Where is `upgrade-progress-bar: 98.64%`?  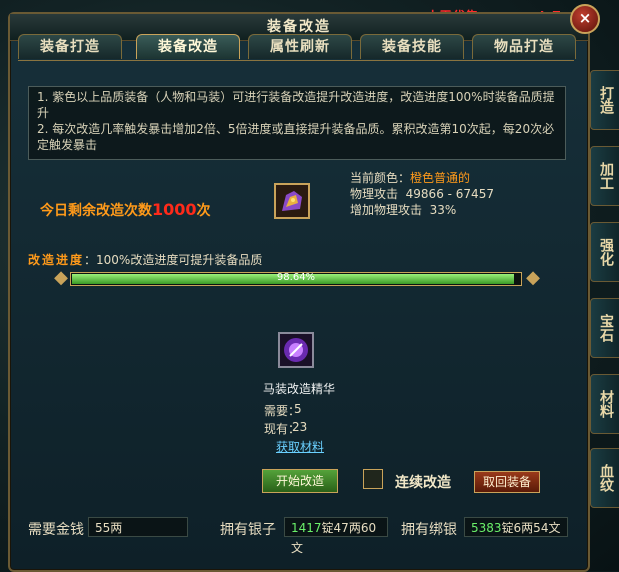 upgrade-progress-bar: 98.64% is located at coordinates (296, 279).